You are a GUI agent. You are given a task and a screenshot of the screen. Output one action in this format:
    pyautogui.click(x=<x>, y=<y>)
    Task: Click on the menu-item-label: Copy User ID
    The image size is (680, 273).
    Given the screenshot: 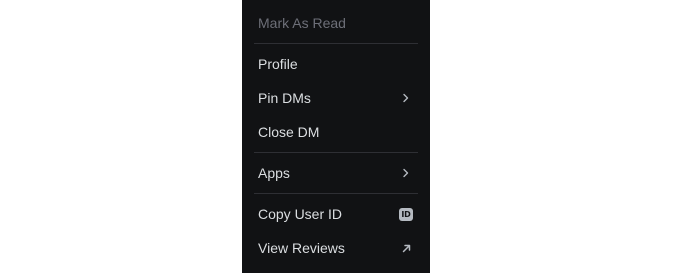 What is the action you would take?
    pyautogui.click(x=300, y=214)
    